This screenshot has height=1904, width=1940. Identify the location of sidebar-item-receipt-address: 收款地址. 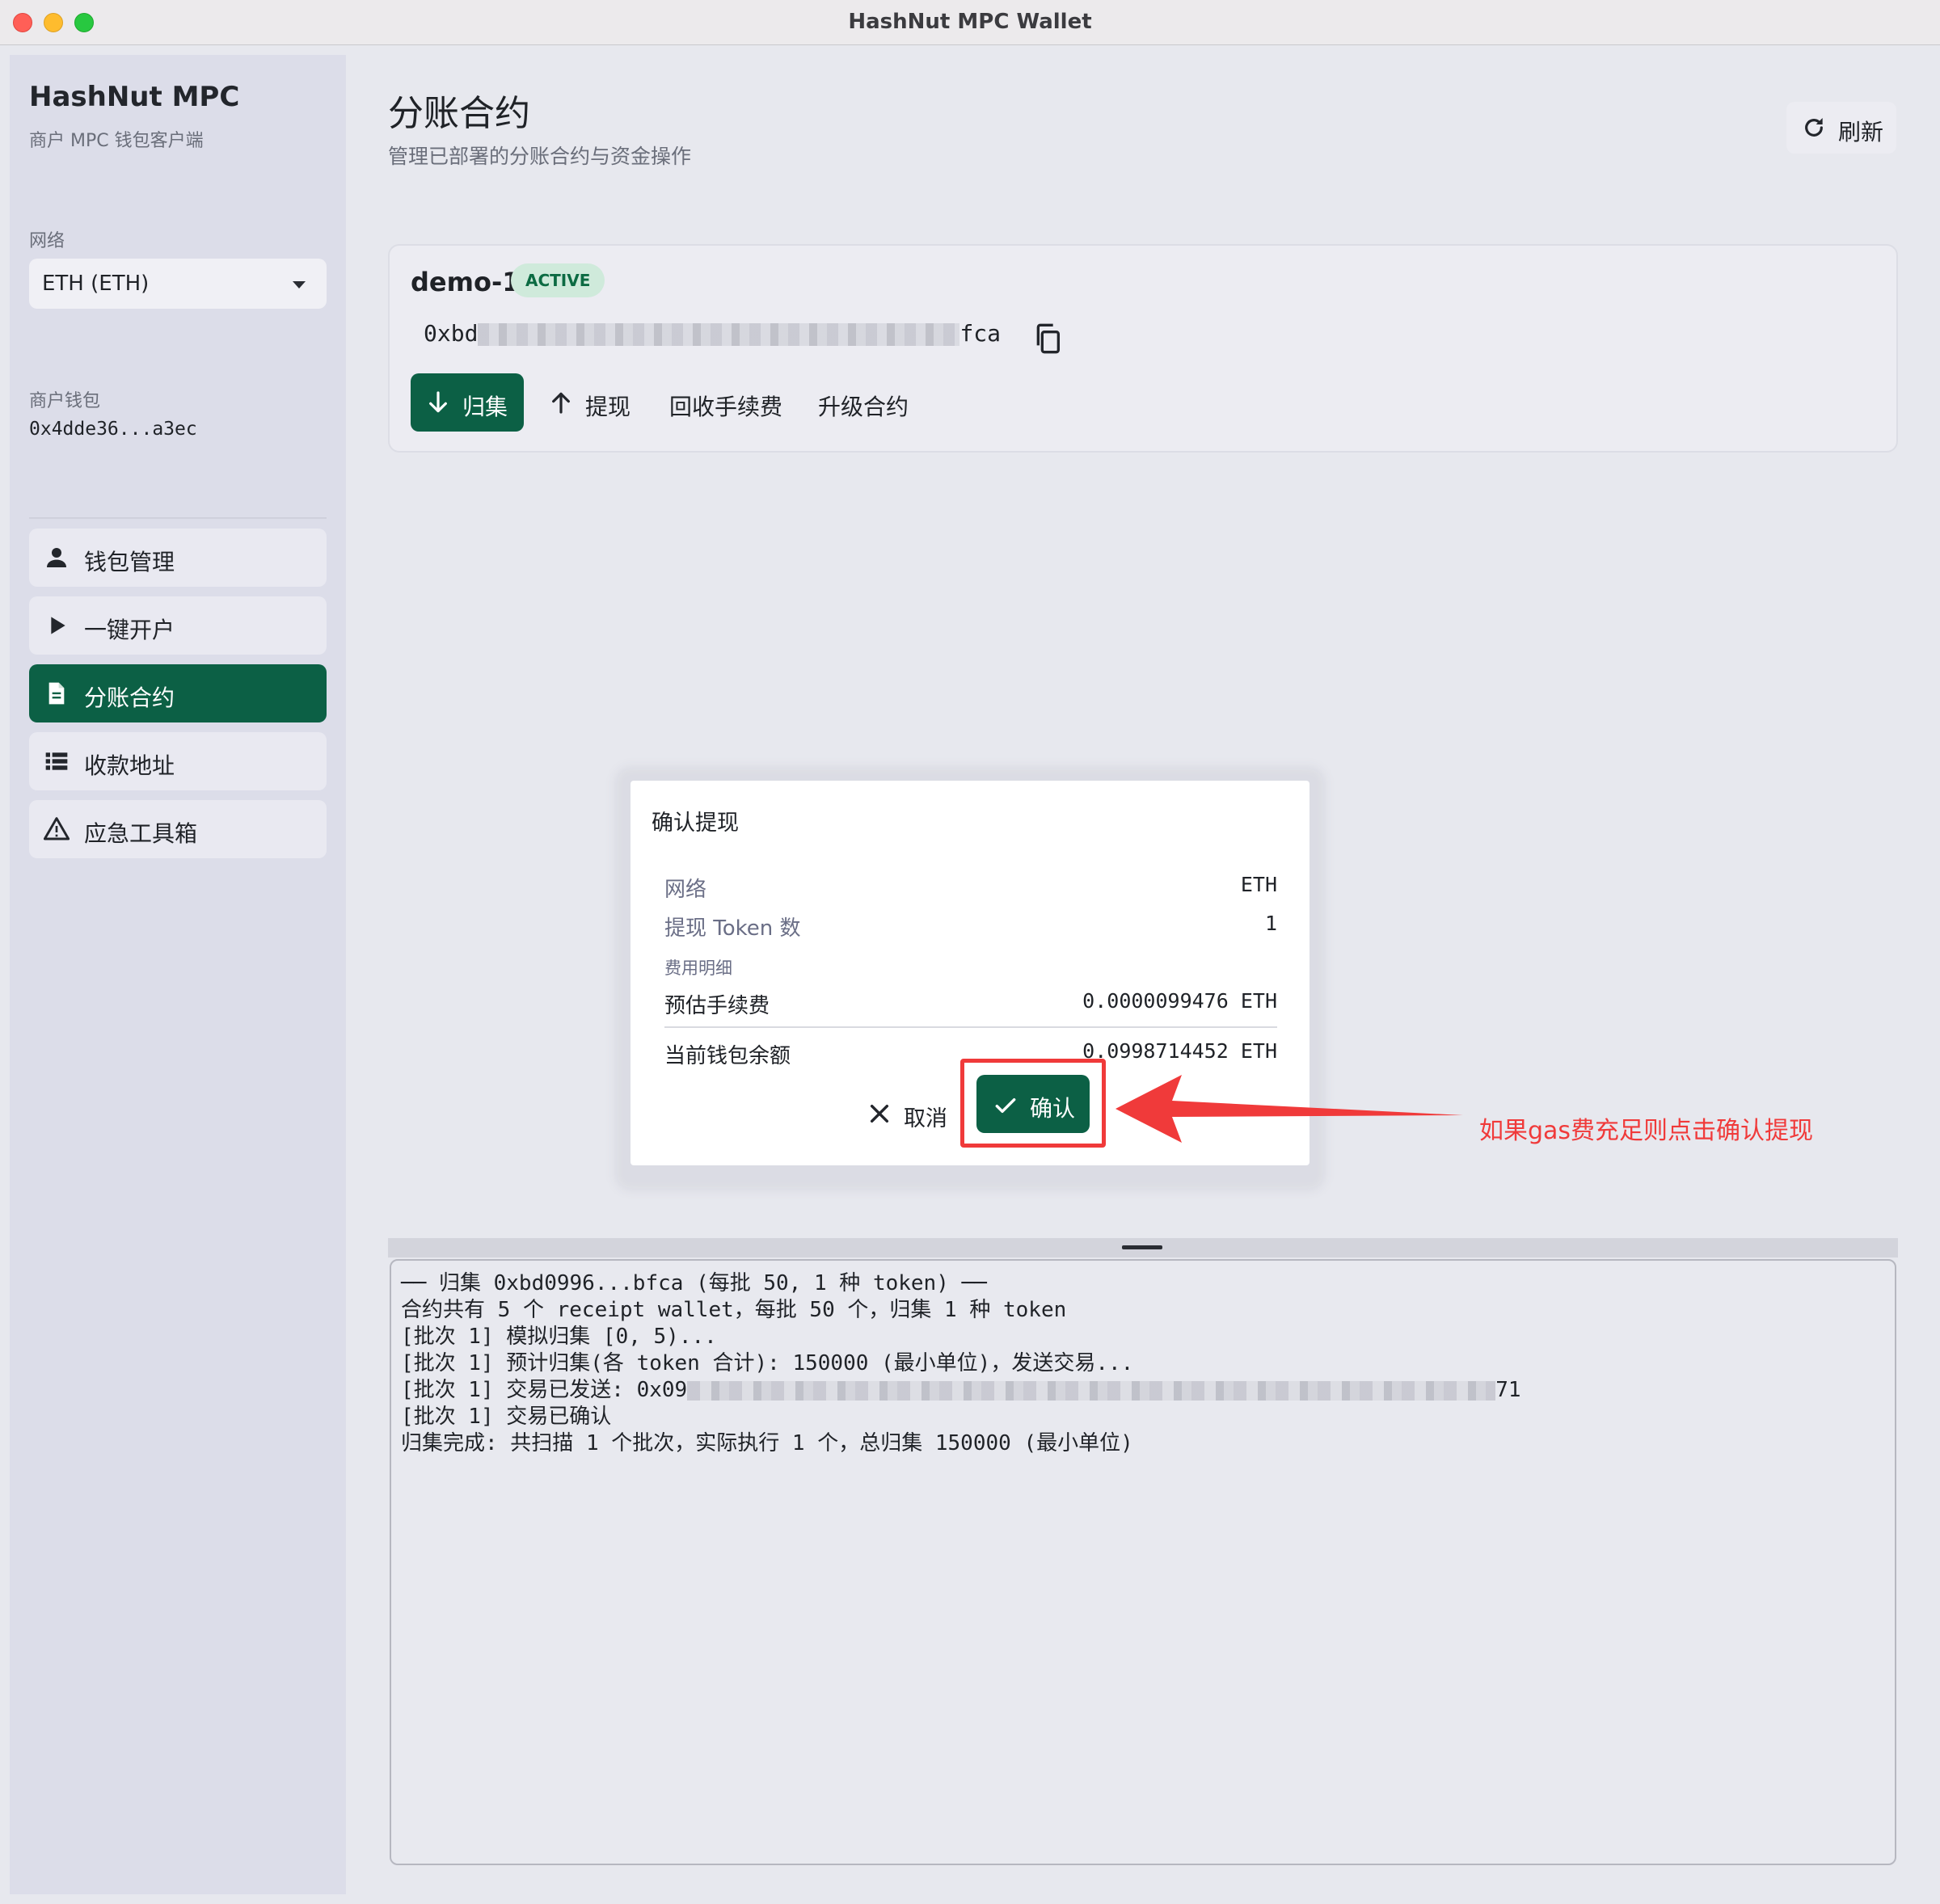
(178, 761).